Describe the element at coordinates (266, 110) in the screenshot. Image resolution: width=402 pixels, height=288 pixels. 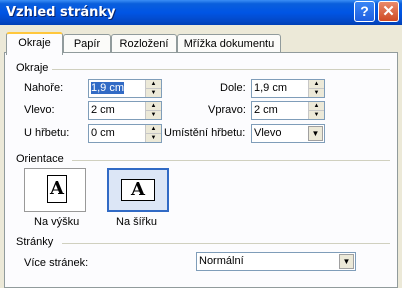
I see `margin-right-value: 2 cm` at that location.